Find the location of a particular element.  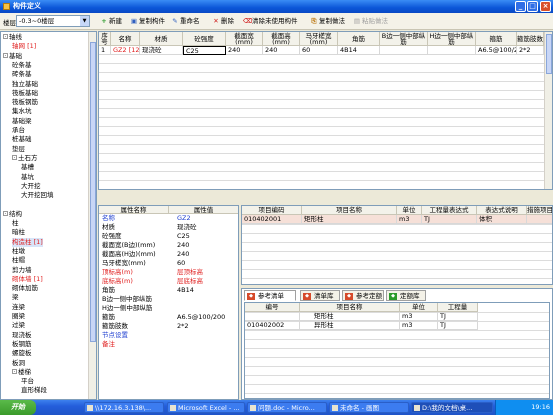

property-value: GZ2 is located at coordinates (184, 218).